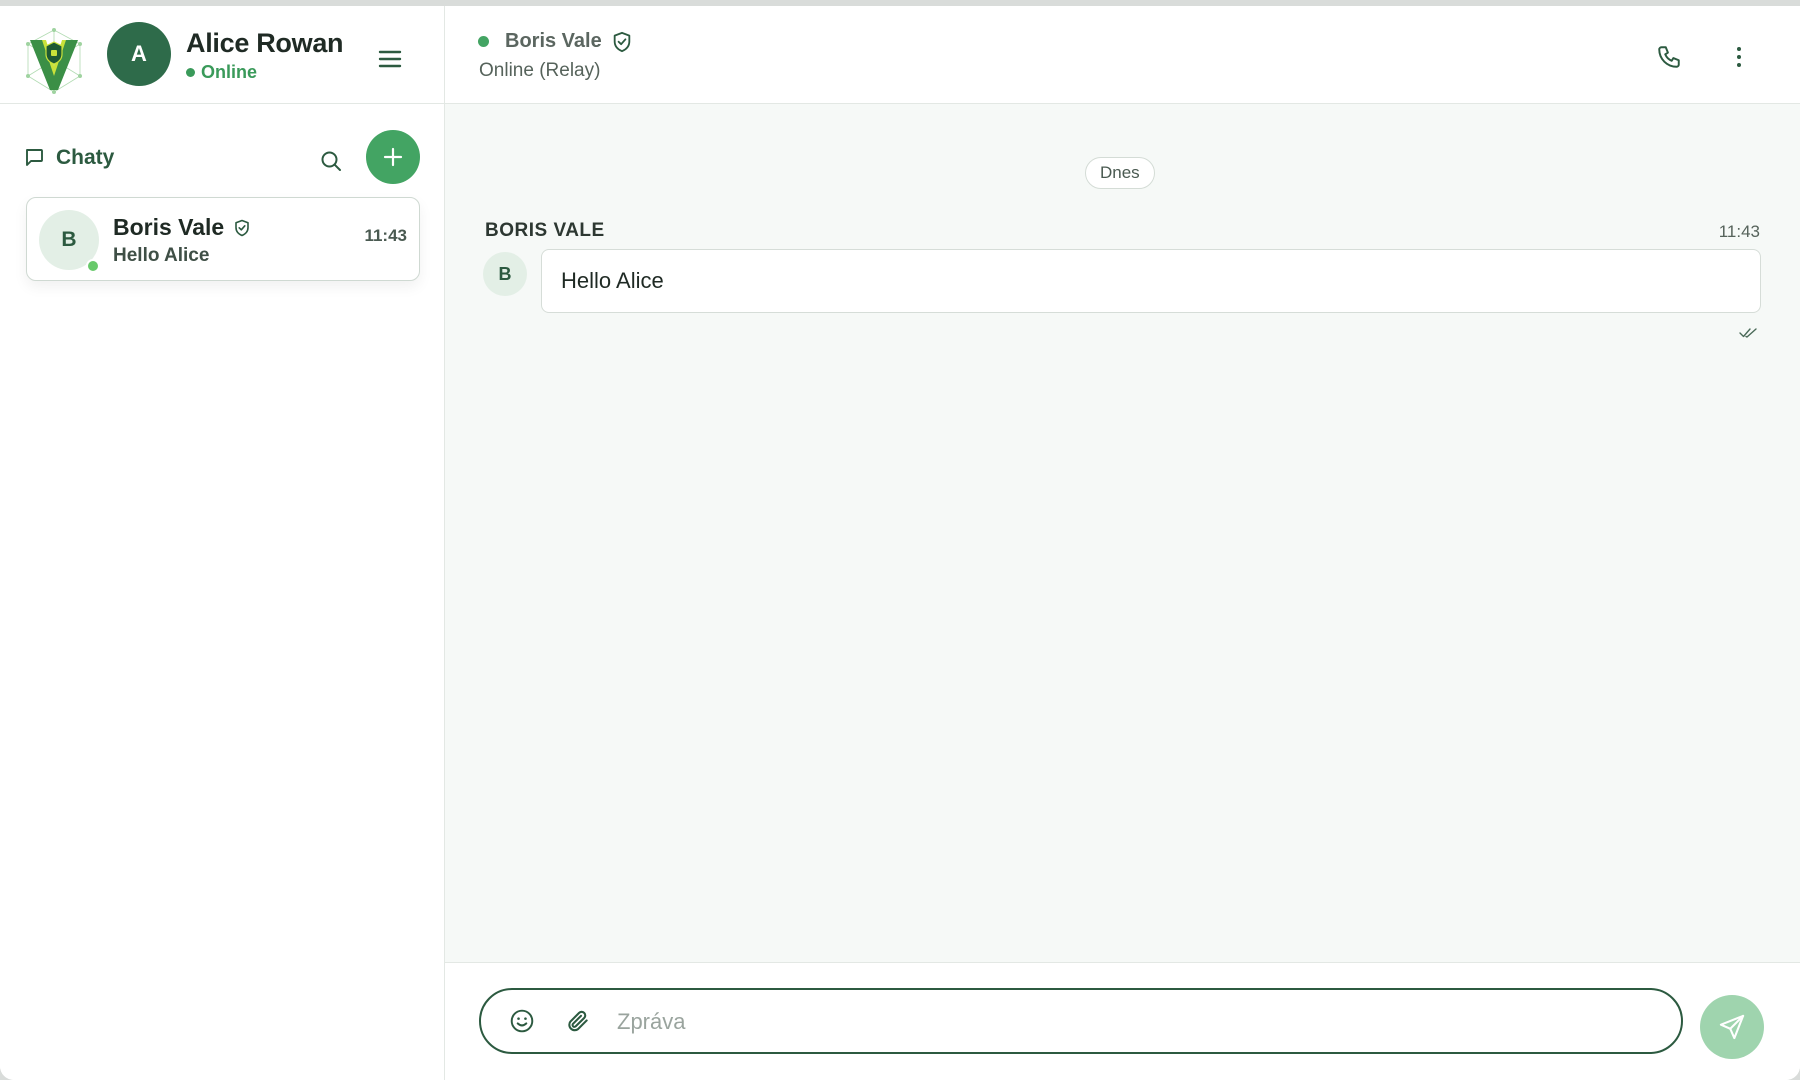  What do you see at coordinates (265, 43) in the screenshot?
I see `user-name: Alice Rowan` at bounding box center [265, 43].